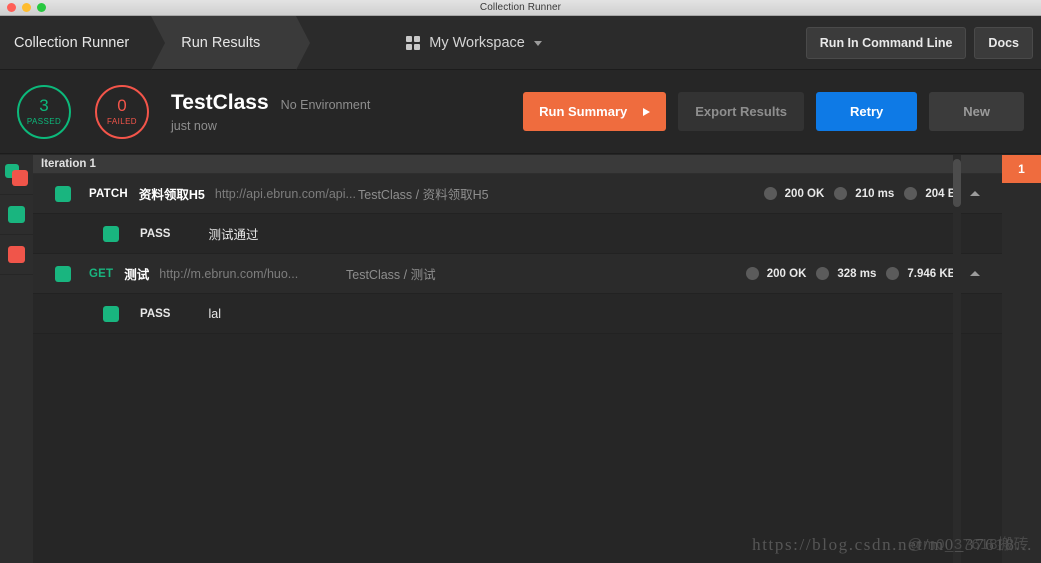 This screenshot has height=563, width=1041. I want to click on request-name: 测试, so click(137, 275).